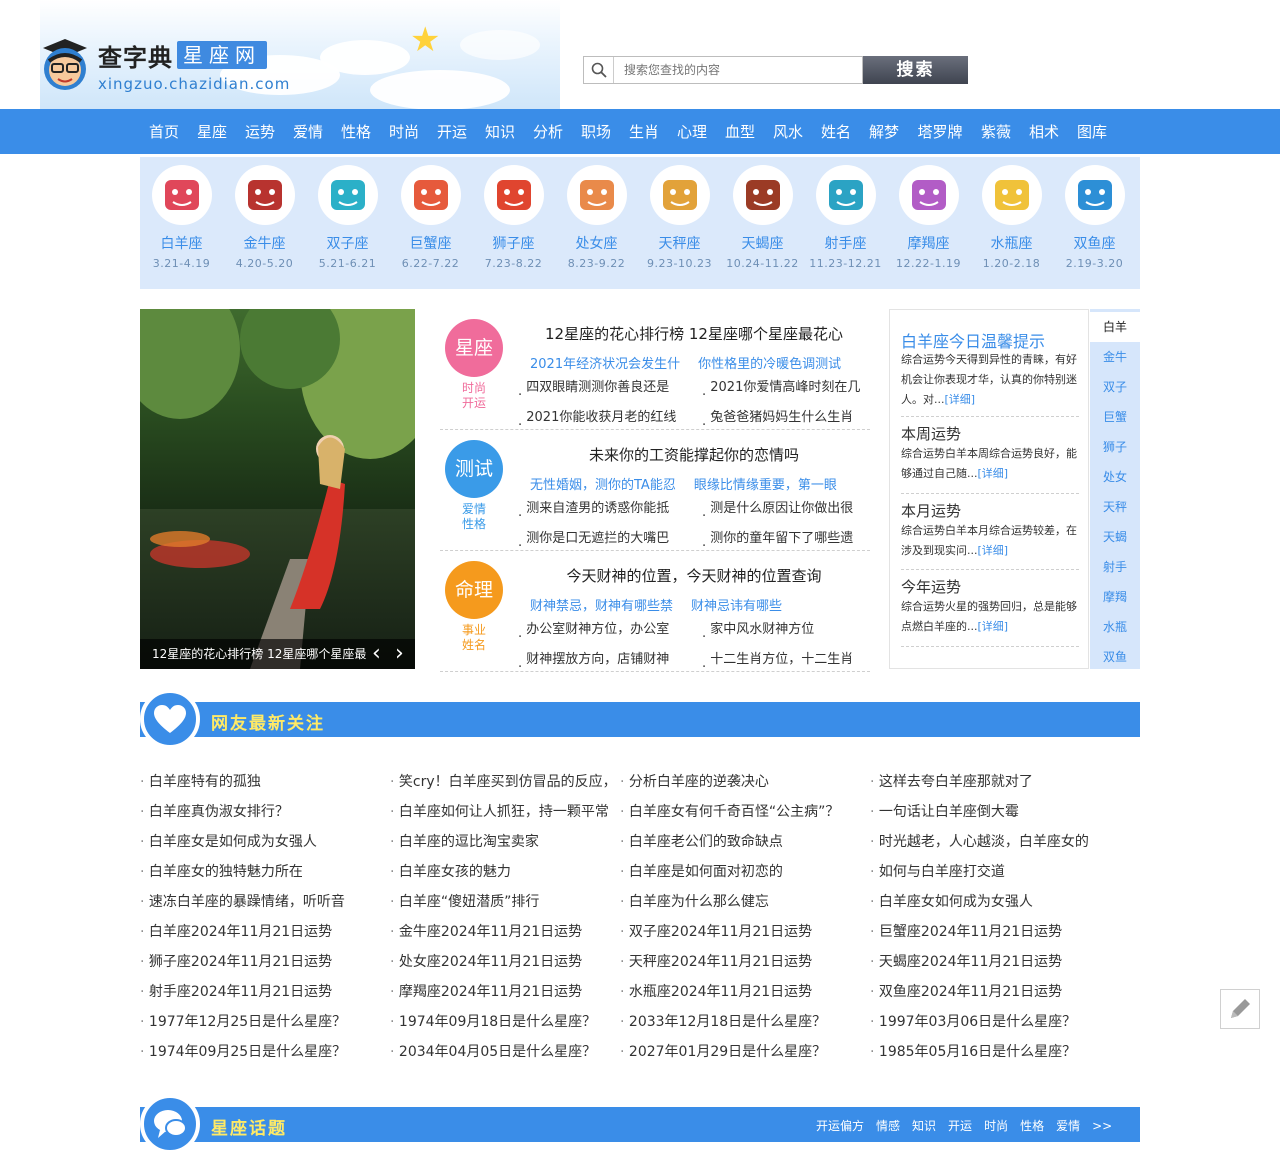 The image size is (1280, 1167). What do you see at coordinates (694, 901) in the screenshot?
I see `latest-link: 白羊座为什么那么健忘` at bounding box center [694, 901].